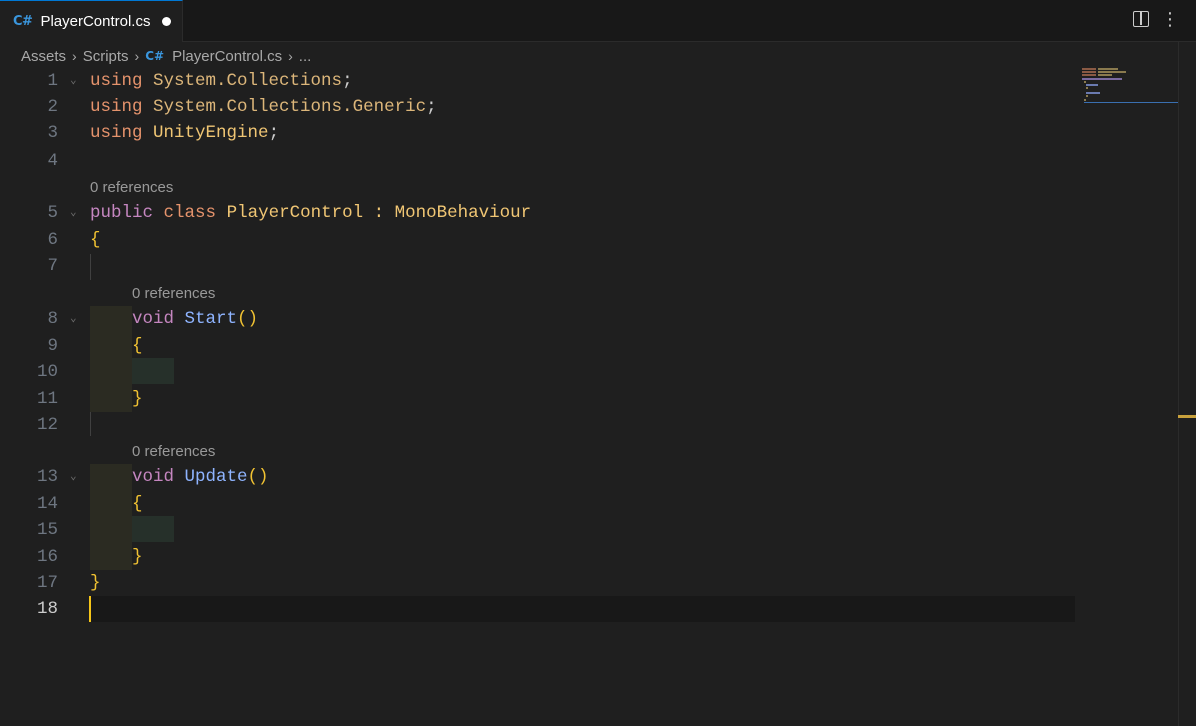 The image size is (1196, 726). Describe the element at coordinates (29, 213) in the screenshot. I see `line-number: 5` at that location.